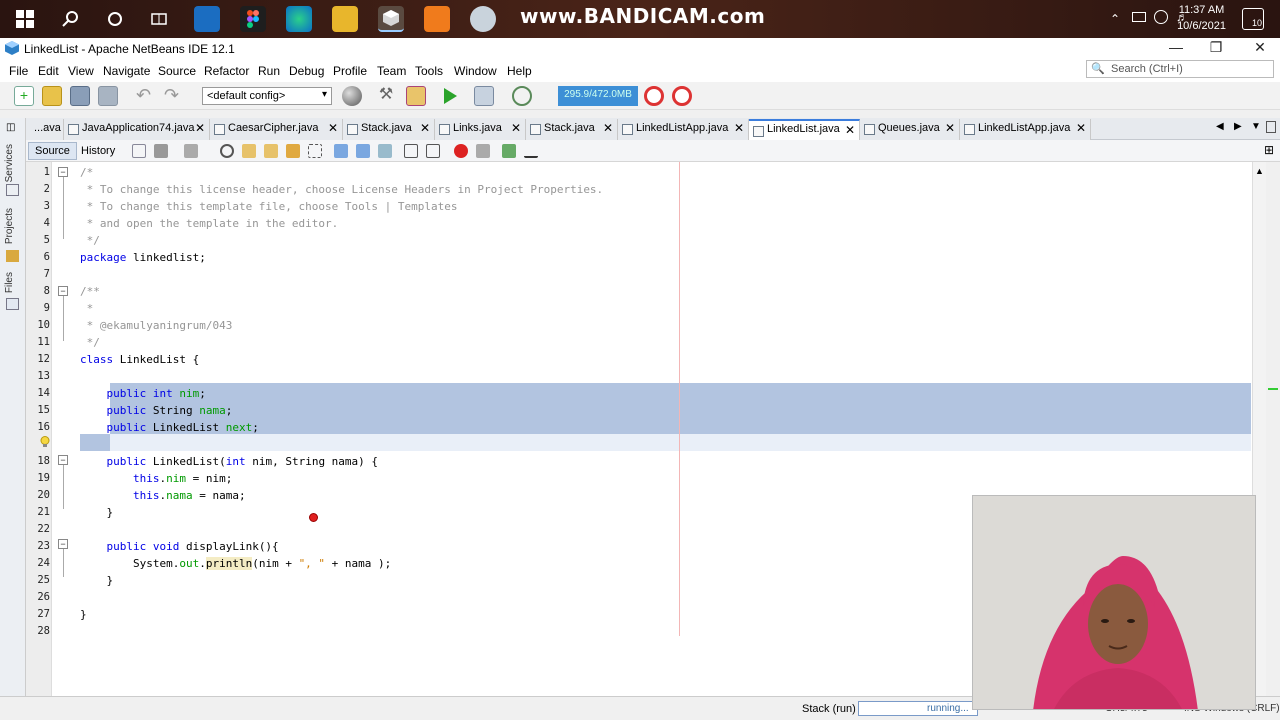 The image size is (1280, 720). Describe the element at coordinates (683, 129) in the screenshot. I see `tab-linkedlistapp: LinkedListApp.java ✕` at that location.